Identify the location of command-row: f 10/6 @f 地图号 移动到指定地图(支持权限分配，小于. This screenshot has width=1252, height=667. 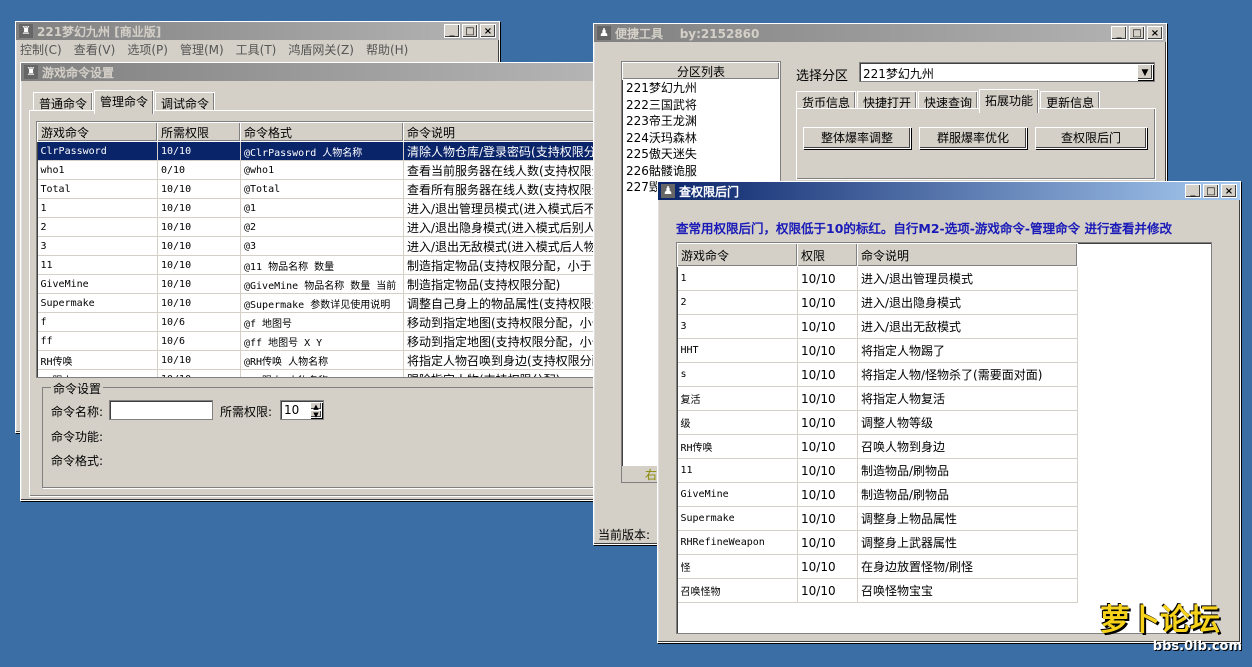
(319, 322).